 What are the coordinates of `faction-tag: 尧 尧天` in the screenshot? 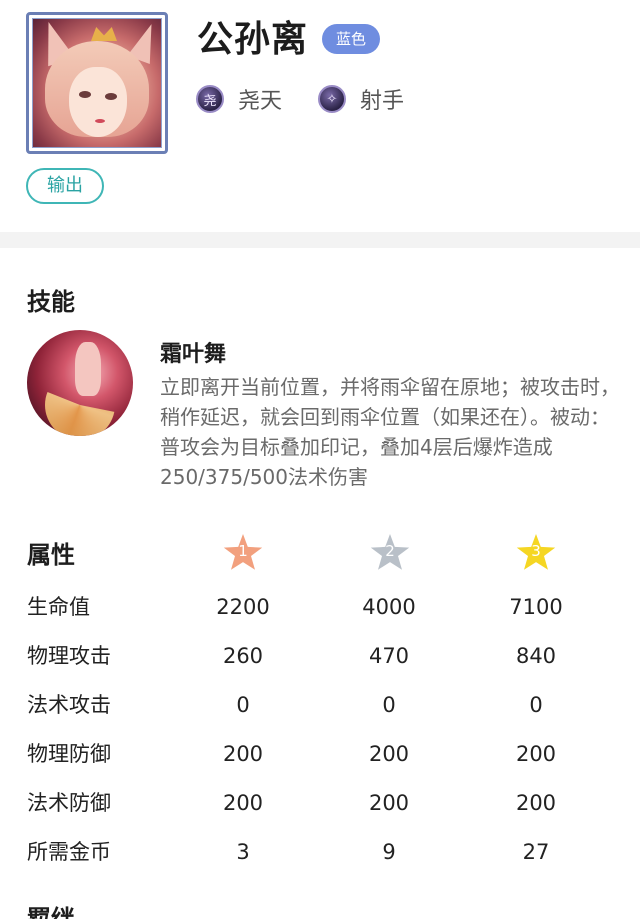 It's located at (239, 99).